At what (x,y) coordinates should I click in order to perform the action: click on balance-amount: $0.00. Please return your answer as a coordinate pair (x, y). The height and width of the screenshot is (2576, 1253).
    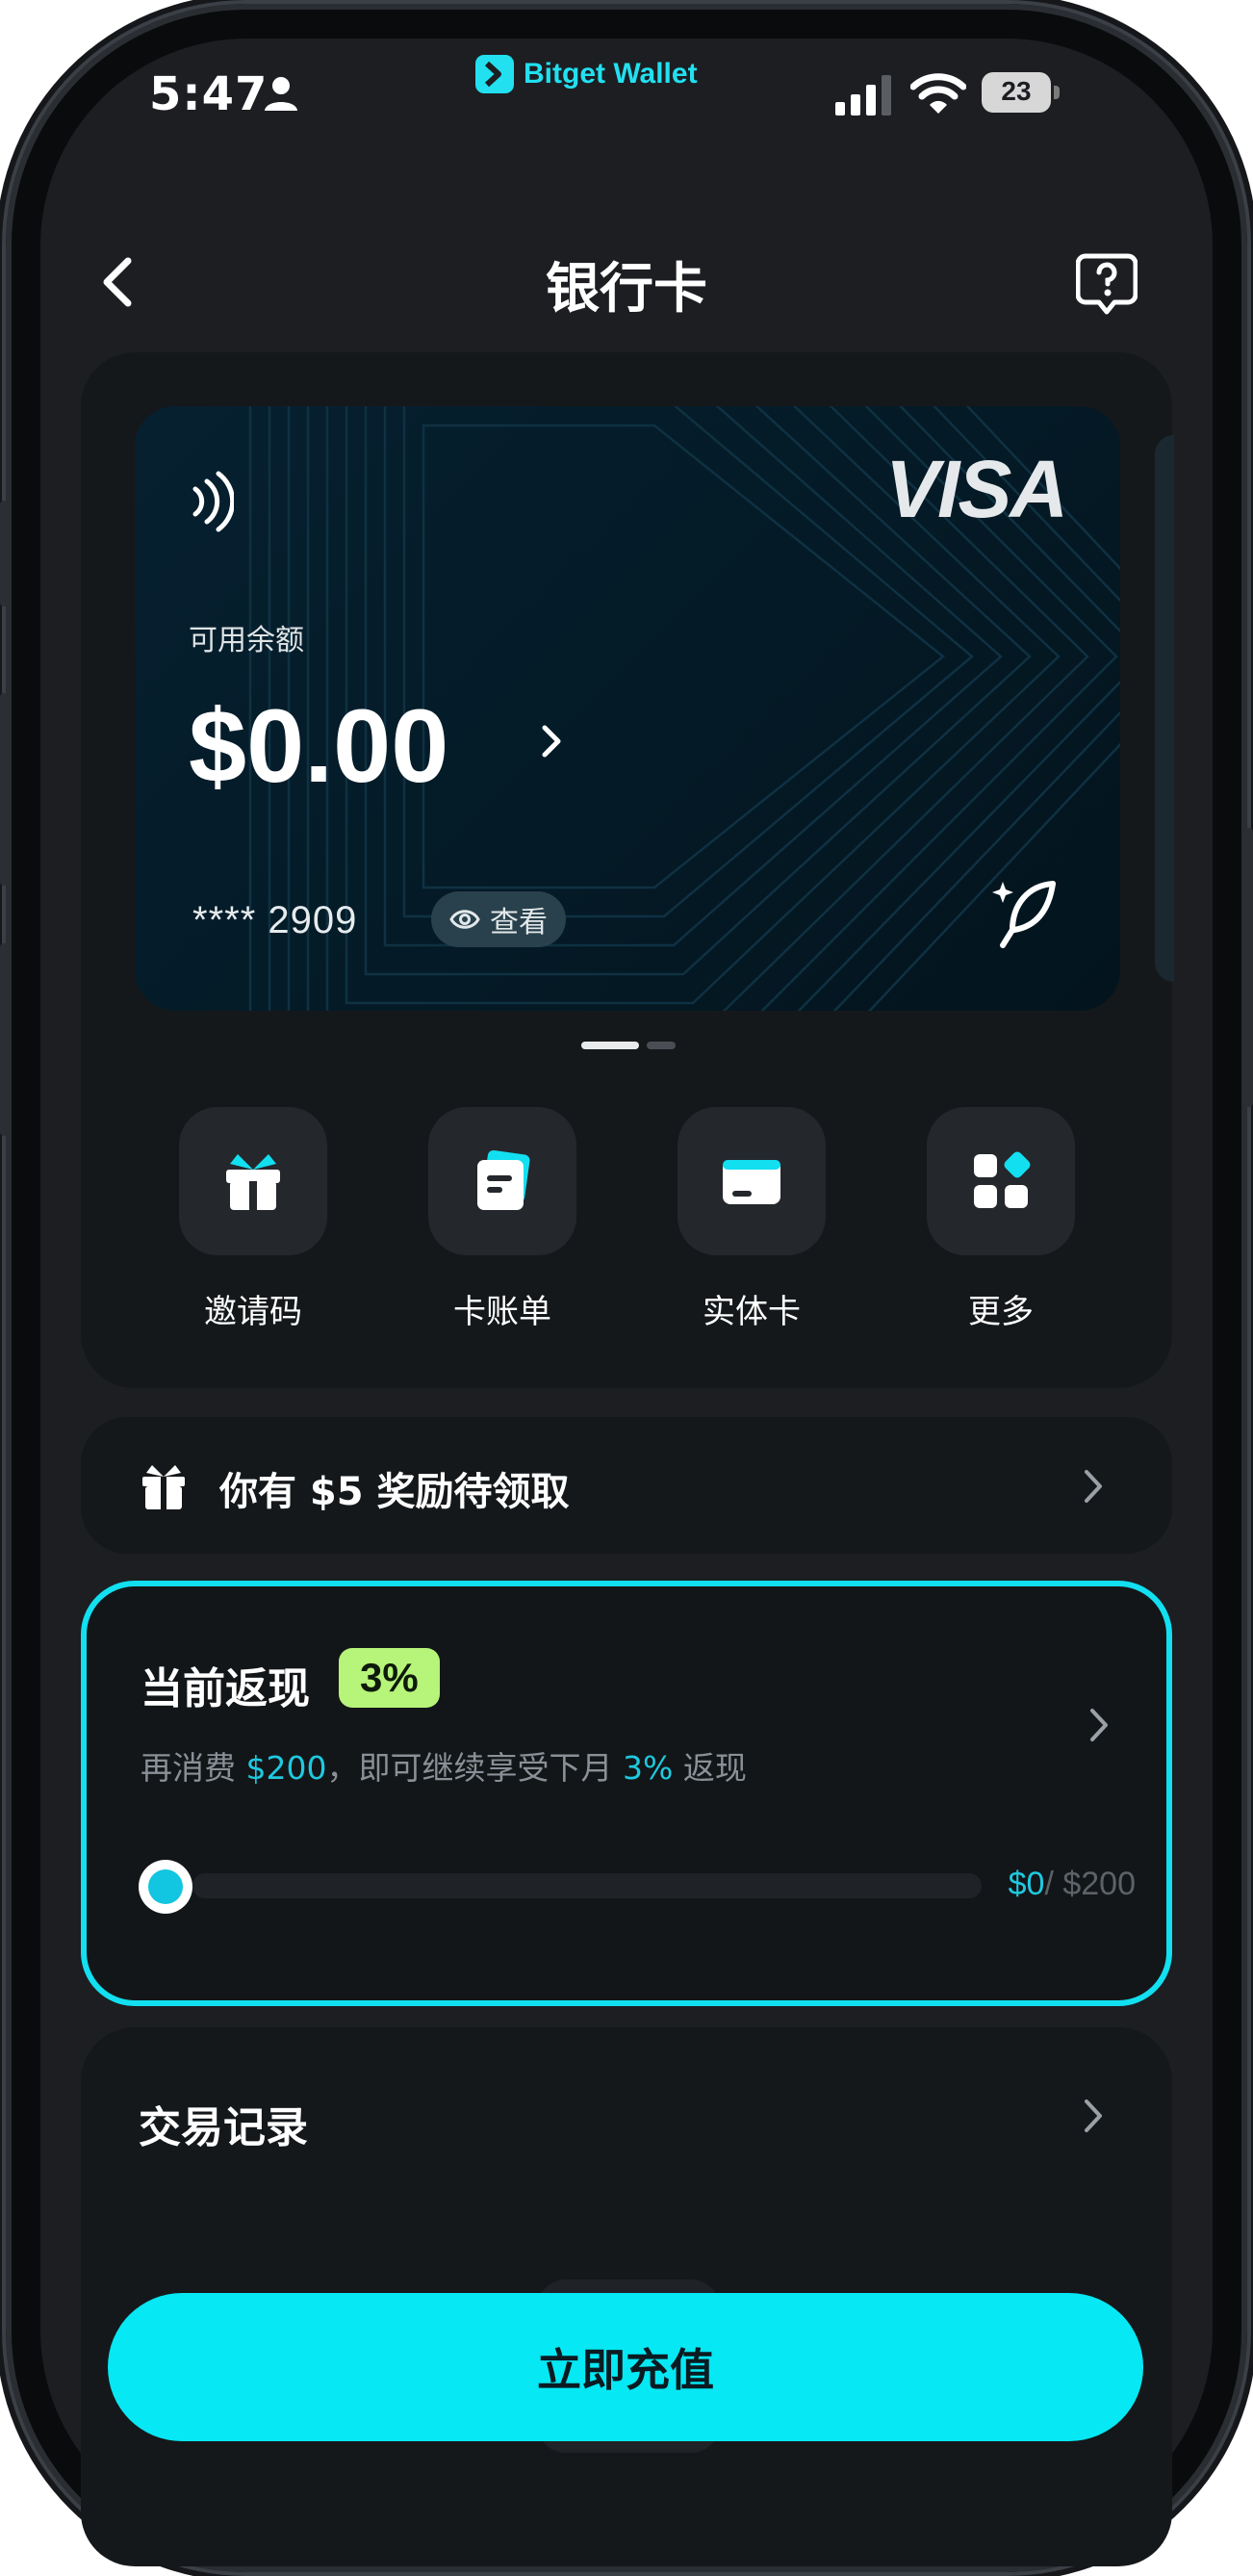
    Looking at the image, I should click on (318, 745).